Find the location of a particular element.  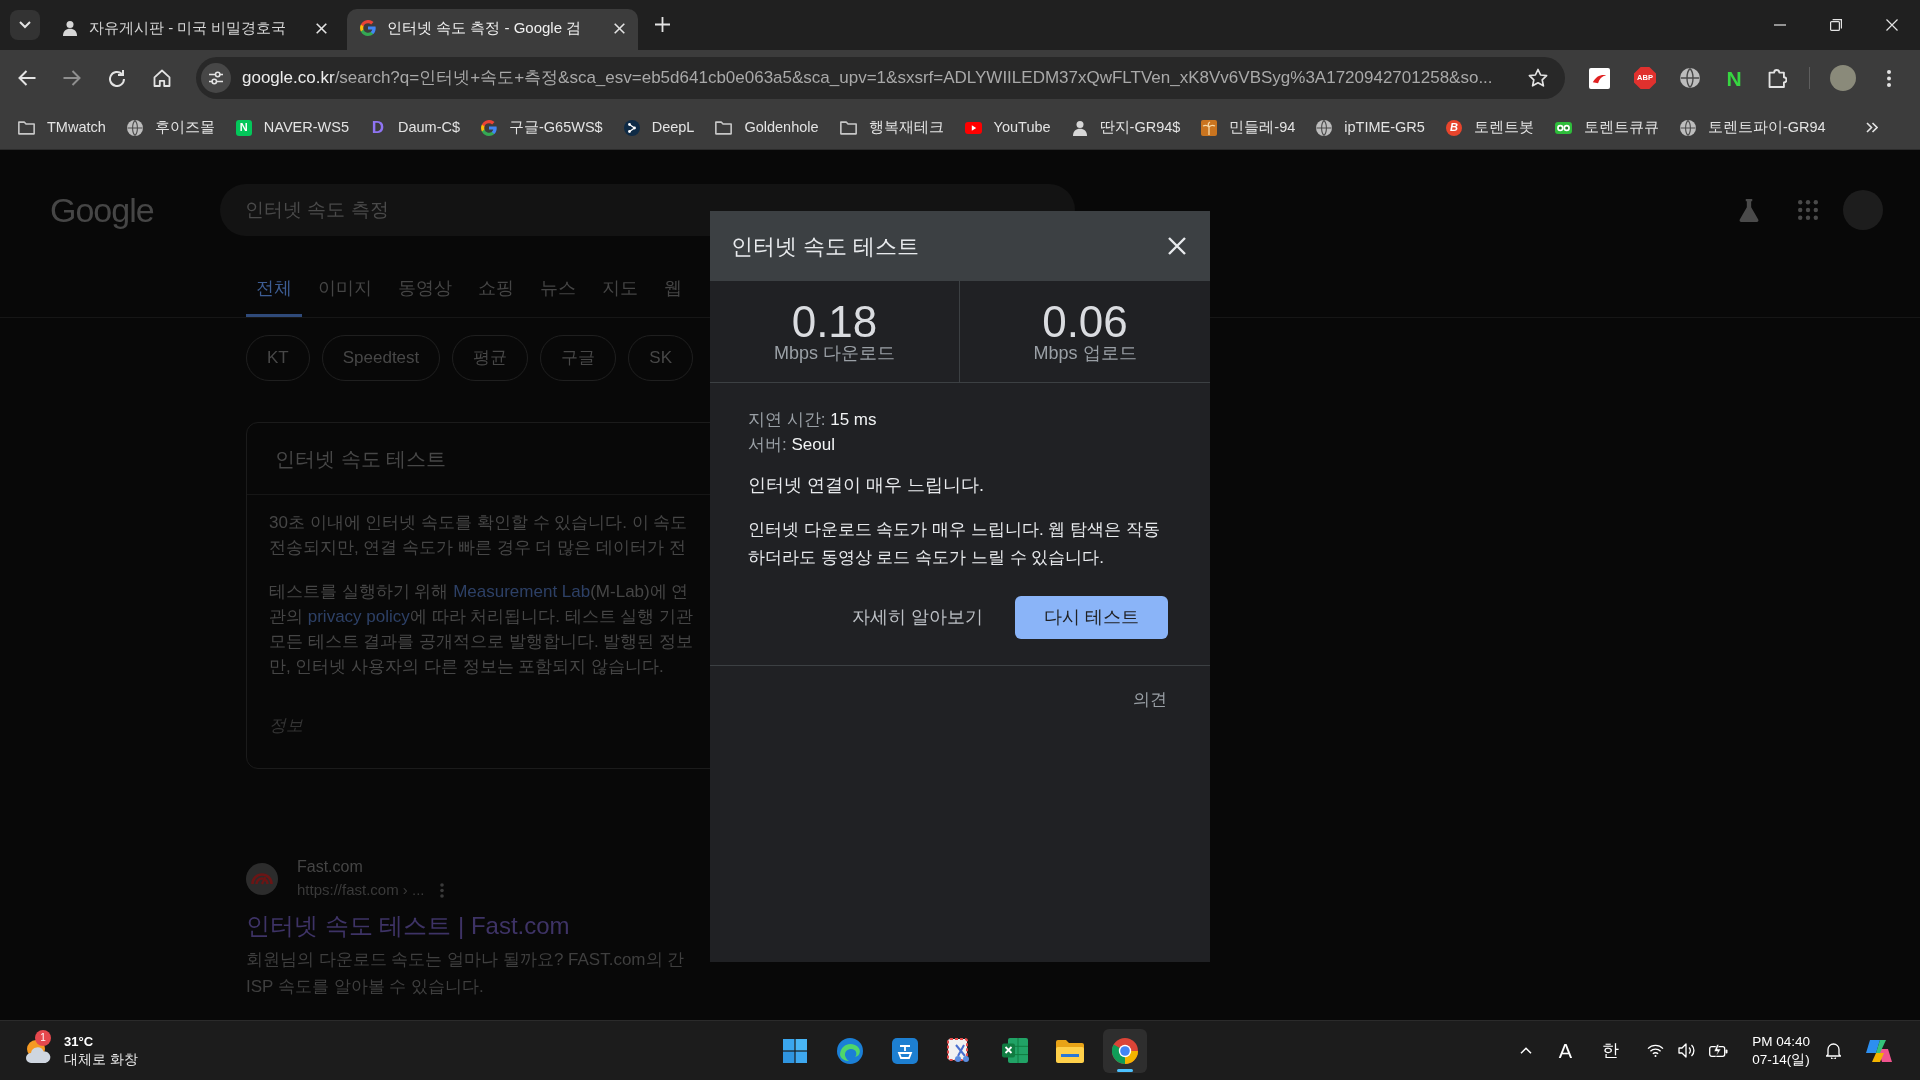

play-icon is located at coordinates (973, 127).